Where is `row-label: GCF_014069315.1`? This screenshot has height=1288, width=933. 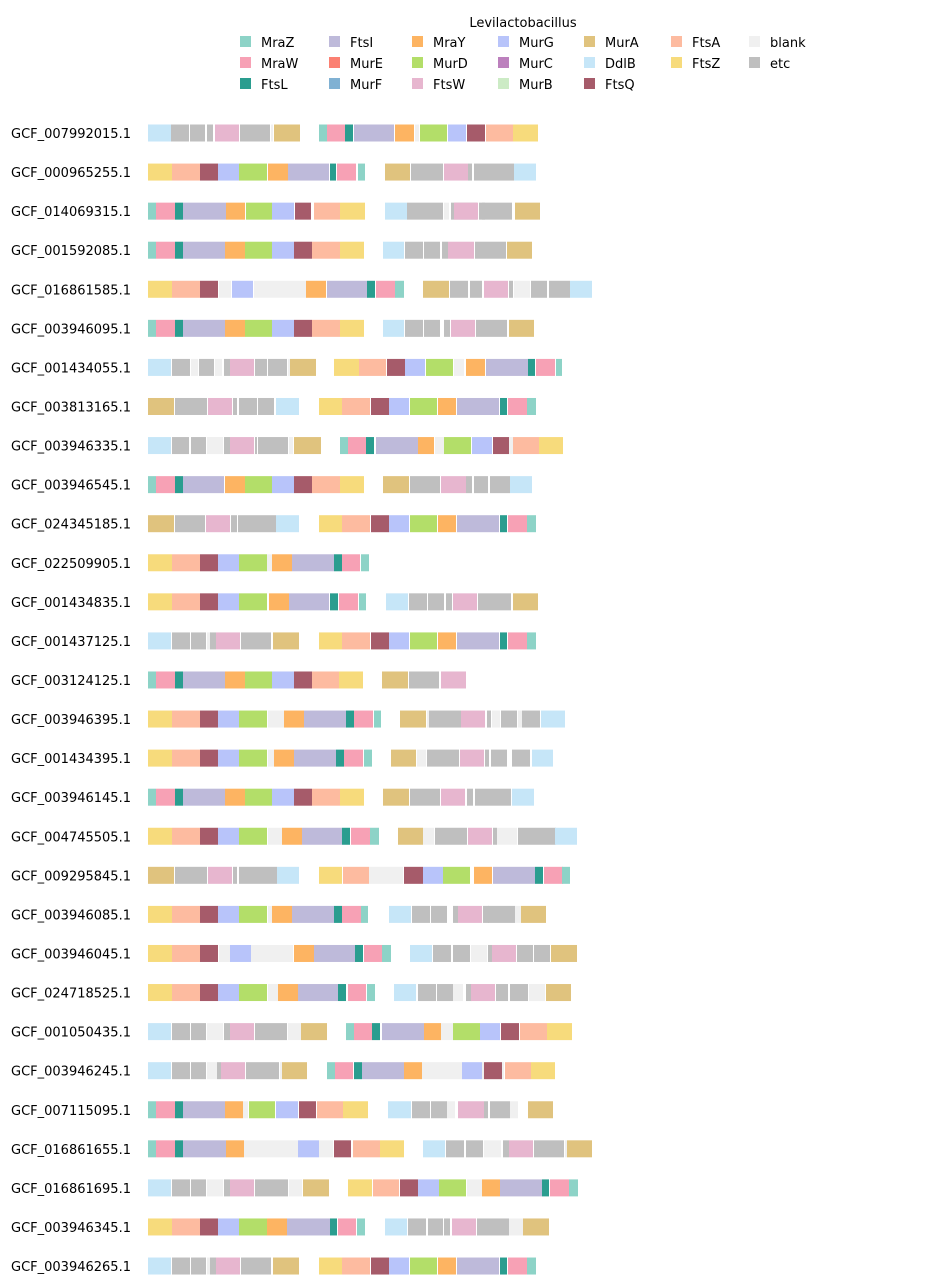
row-label: GCF_014069315.1 is located at coordinates (71, 212).